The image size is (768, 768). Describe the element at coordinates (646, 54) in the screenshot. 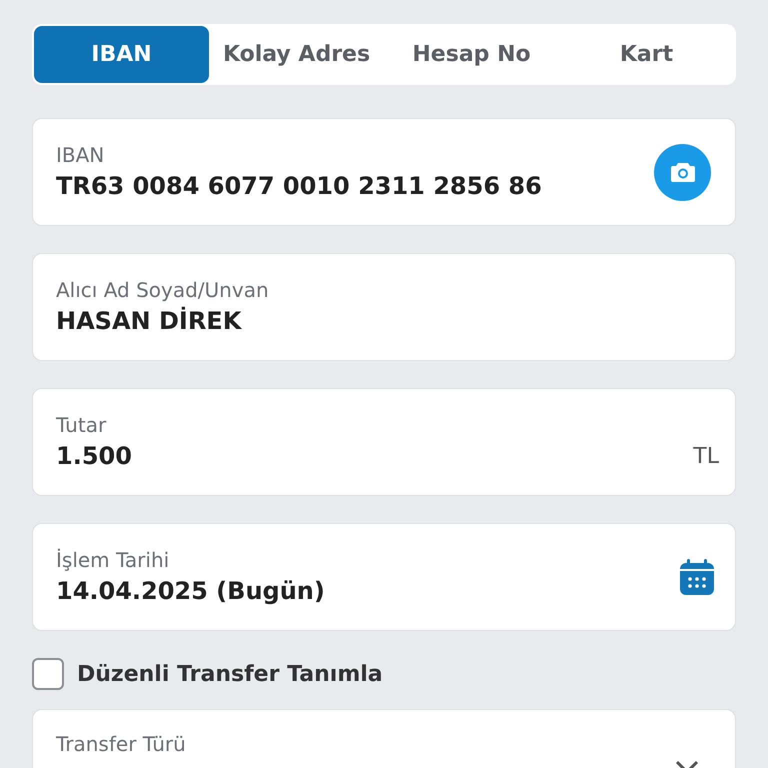

I see `tab: Kart` at that location.